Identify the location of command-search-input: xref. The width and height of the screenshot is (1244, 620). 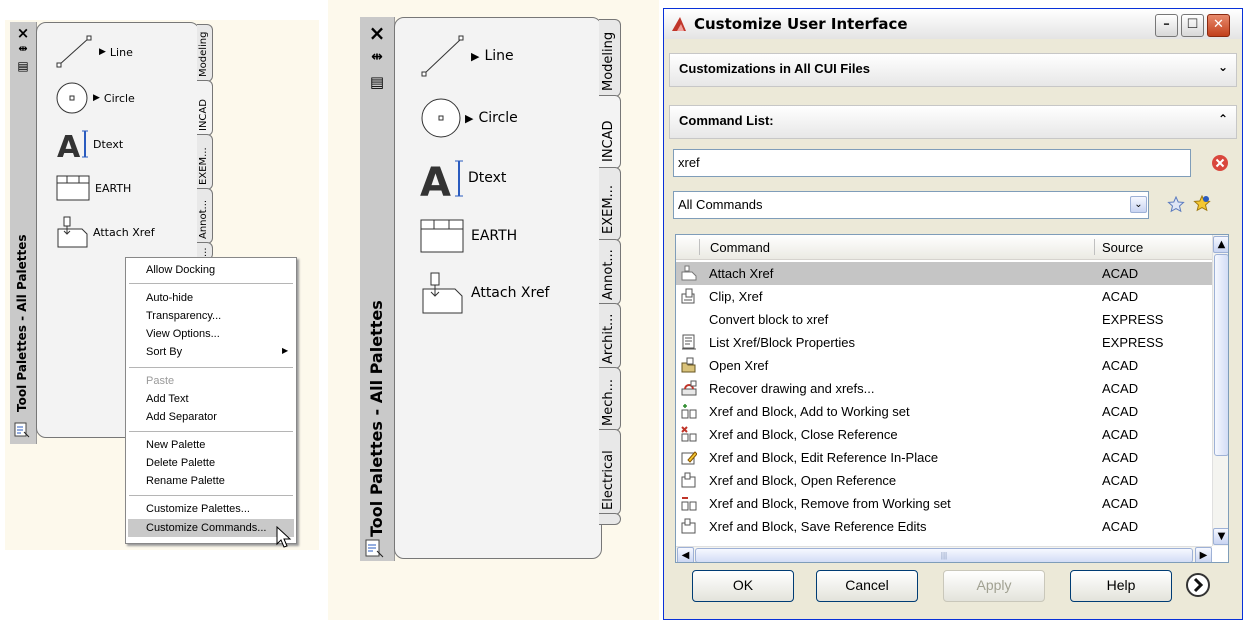
(932, 163).